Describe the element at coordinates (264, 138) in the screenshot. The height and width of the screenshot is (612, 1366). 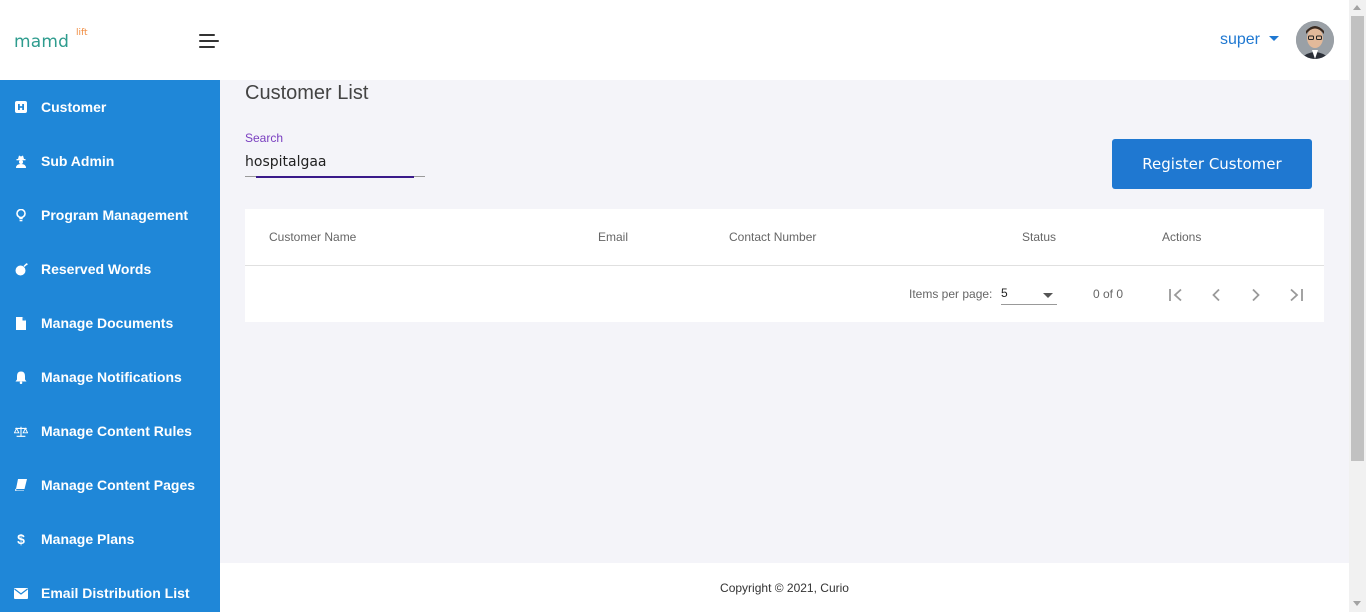
I see `search-label: Search` at that location.